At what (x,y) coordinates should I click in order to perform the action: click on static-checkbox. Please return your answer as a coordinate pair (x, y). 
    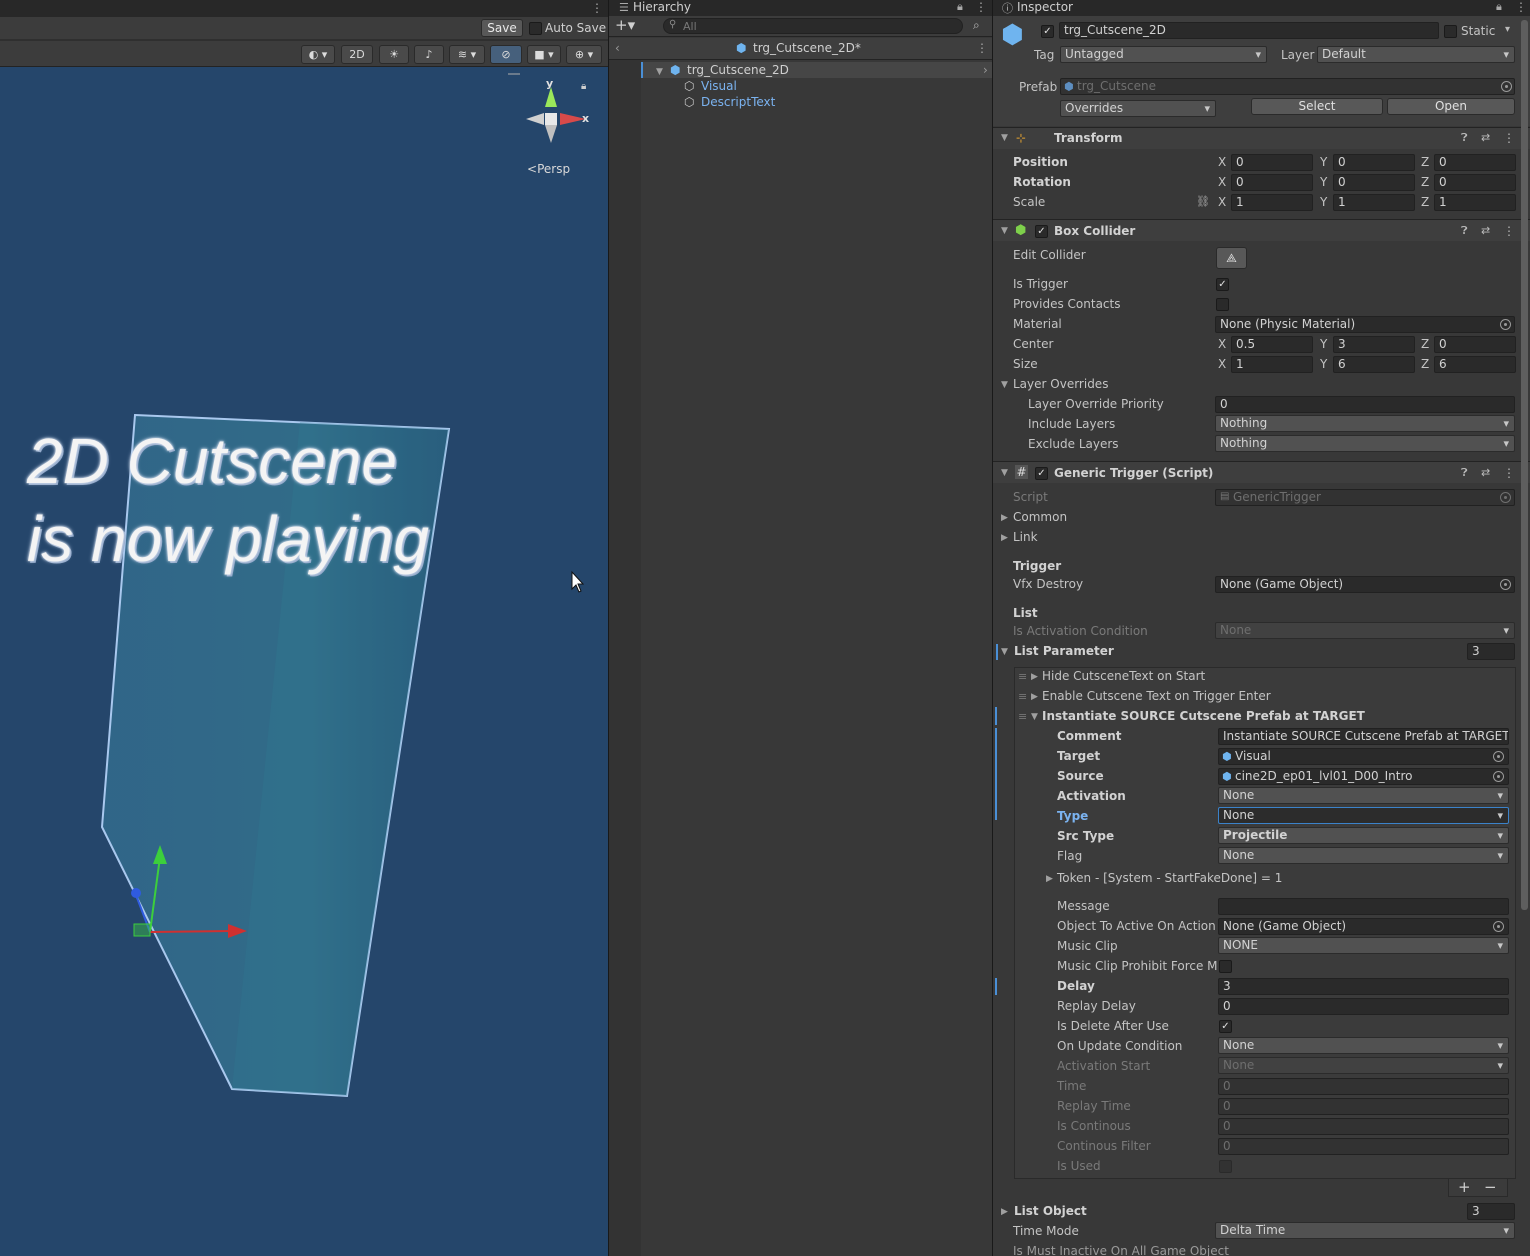
    Looking at the image, I should click on (1450, 31).